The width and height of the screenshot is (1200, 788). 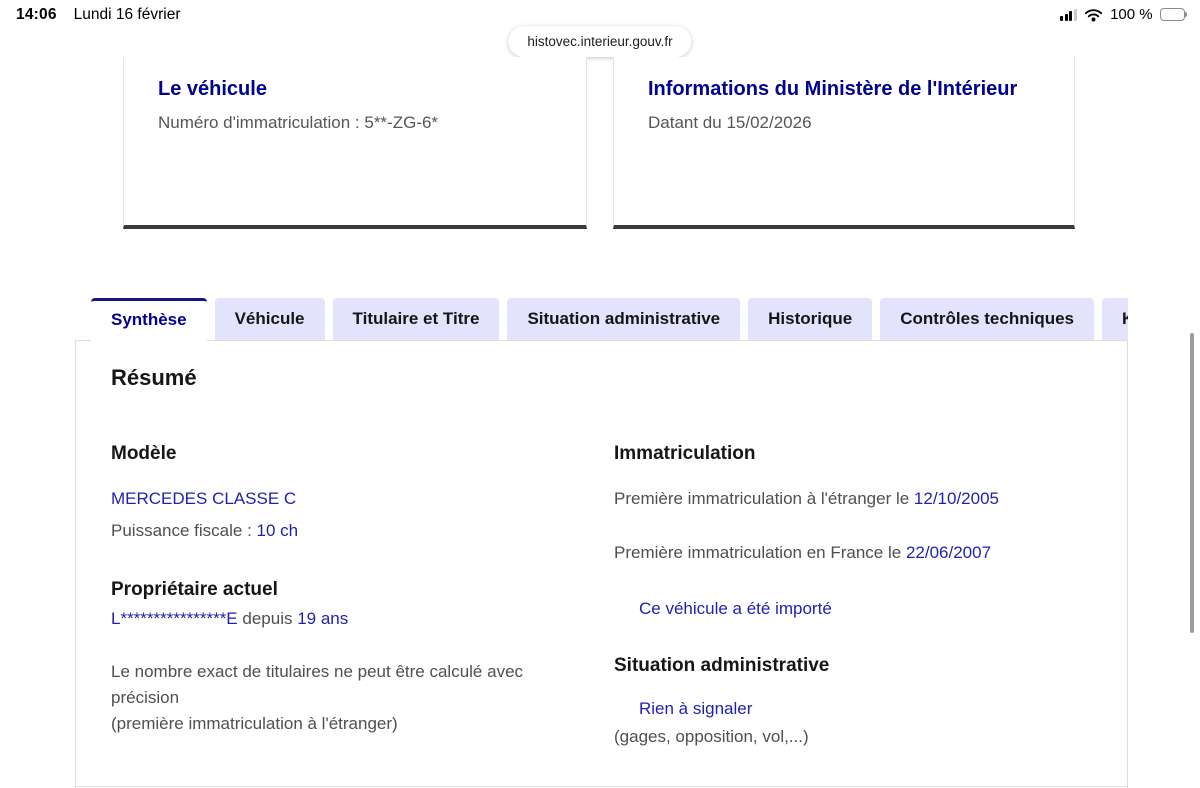 What do you see at coordinates (1115, 319) in the screenshot?
I see `tab-kilometrage: Kilométrage` at bounding box center [1115, 319].